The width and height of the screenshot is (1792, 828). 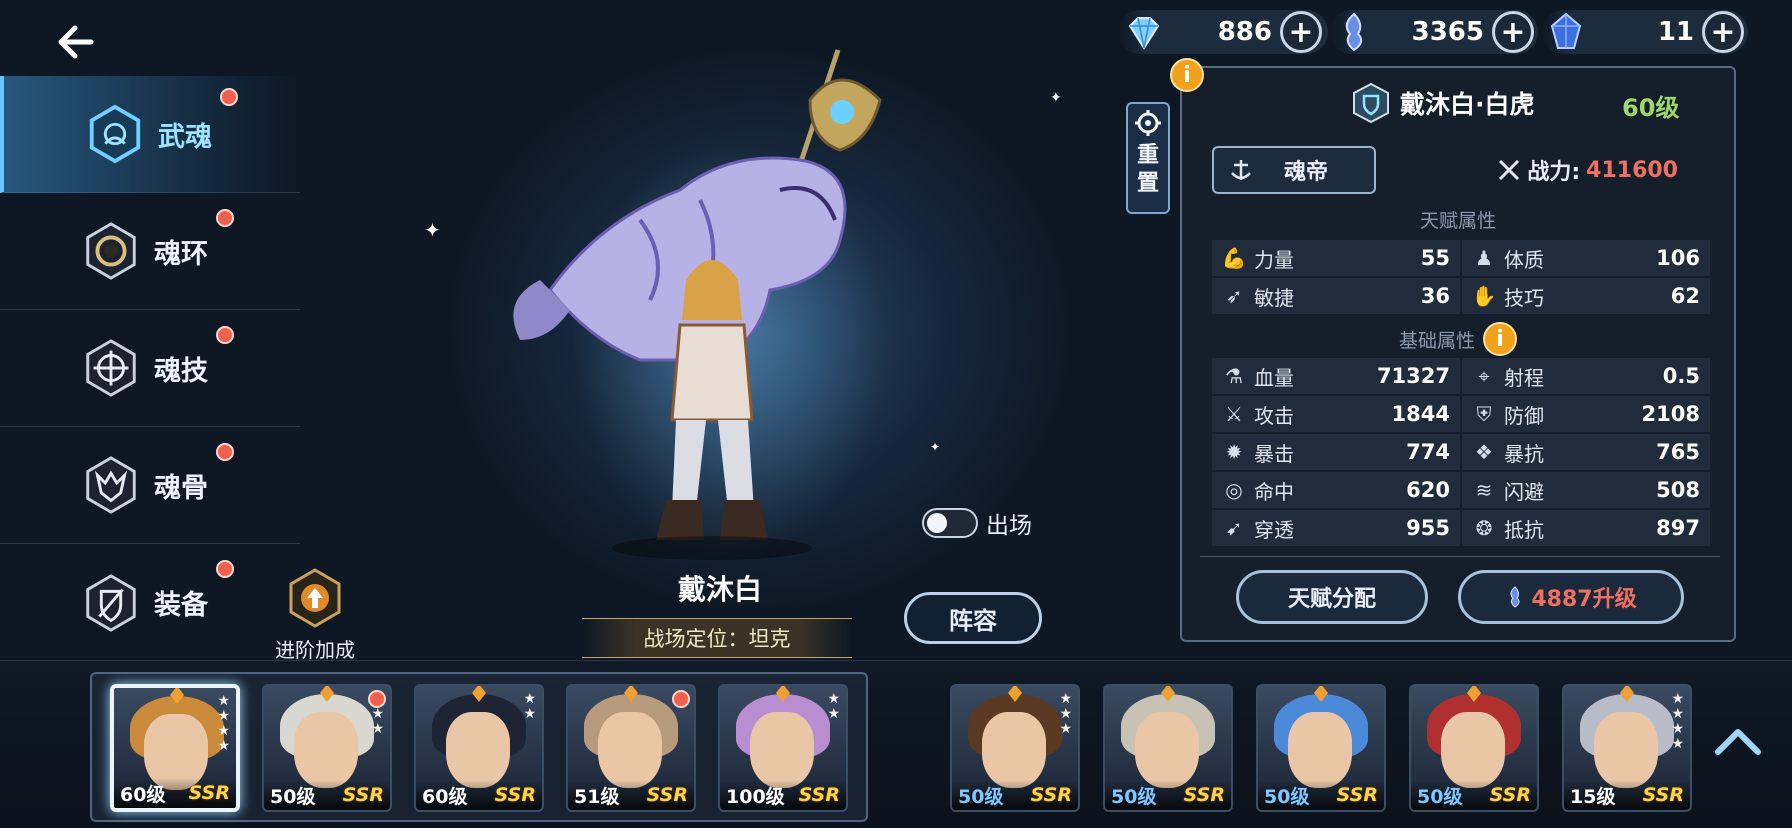 What do you see at coordinates (1586, 414) in the screenshot?
I see `stat-defense: ⛨ 防御 2108` at bounding box center [1586, 414].